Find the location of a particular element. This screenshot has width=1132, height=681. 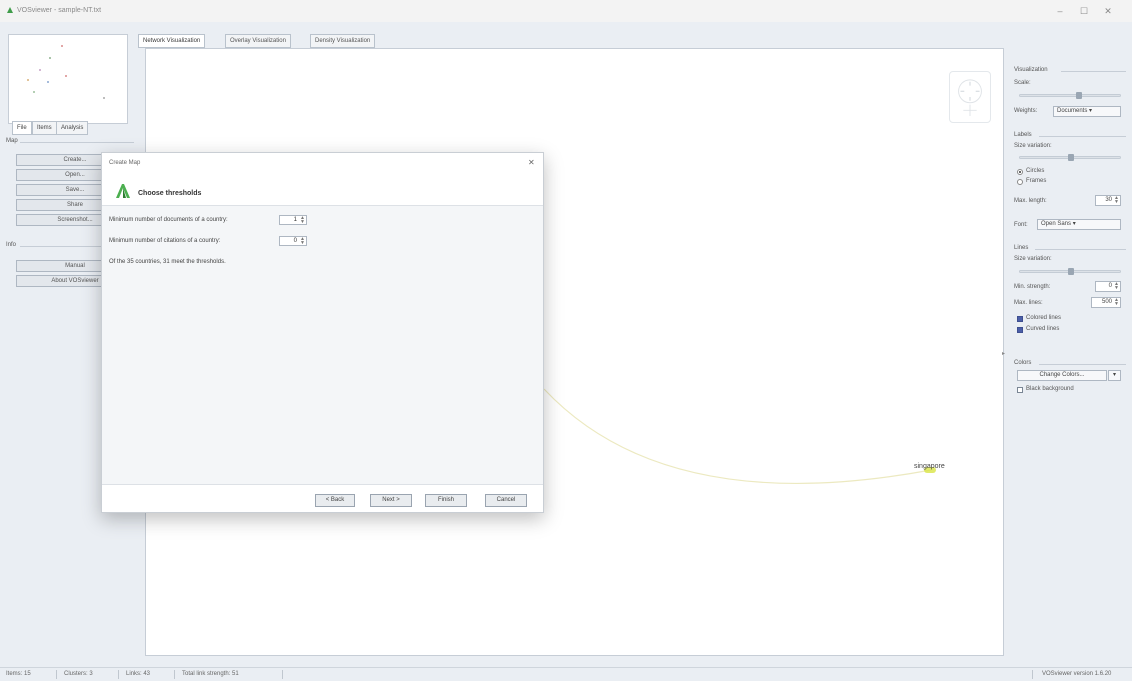

cancel-button: Cancel is located at coordinates (506, 500).